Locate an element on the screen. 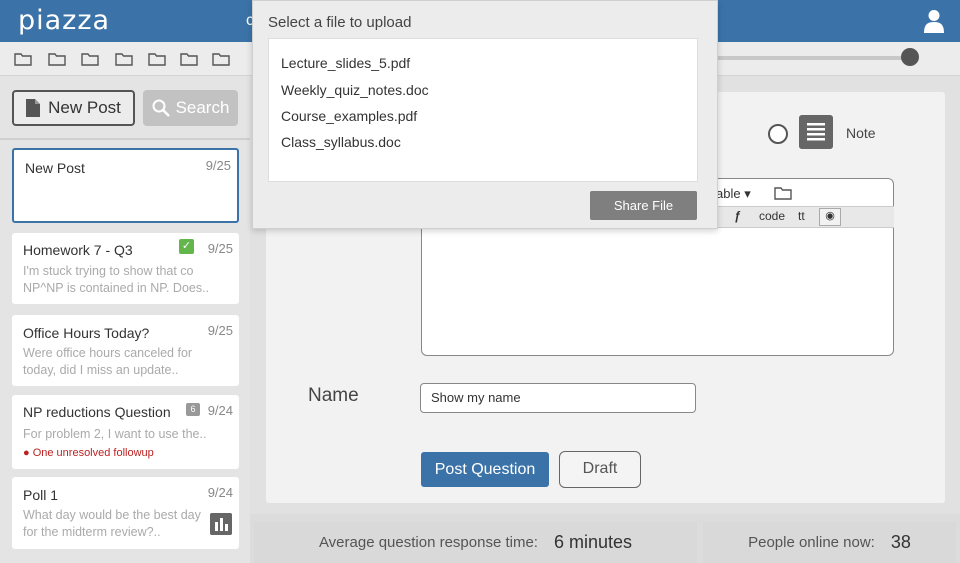  share-file-button: Share File is located at coordinates (643, 205).